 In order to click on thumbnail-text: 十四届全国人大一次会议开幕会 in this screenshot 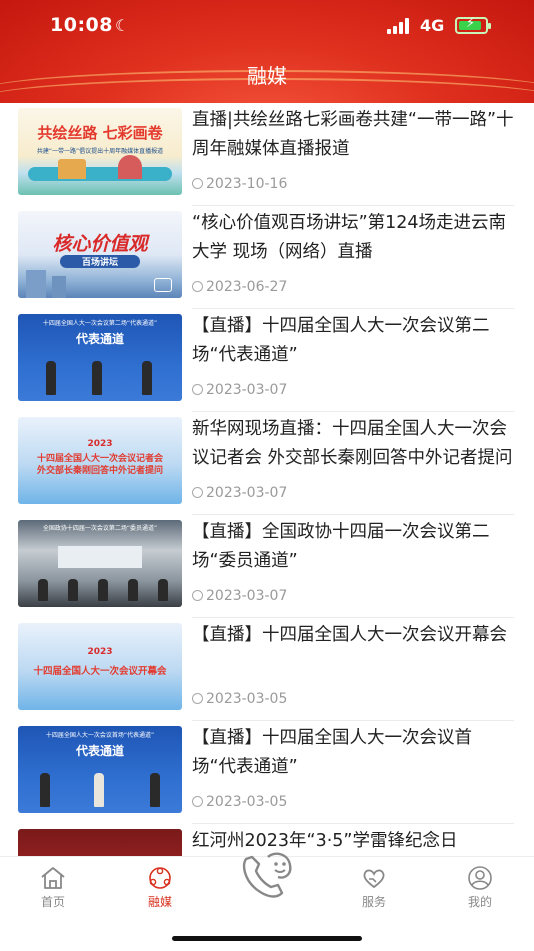, I will do `click(100, 671)`.